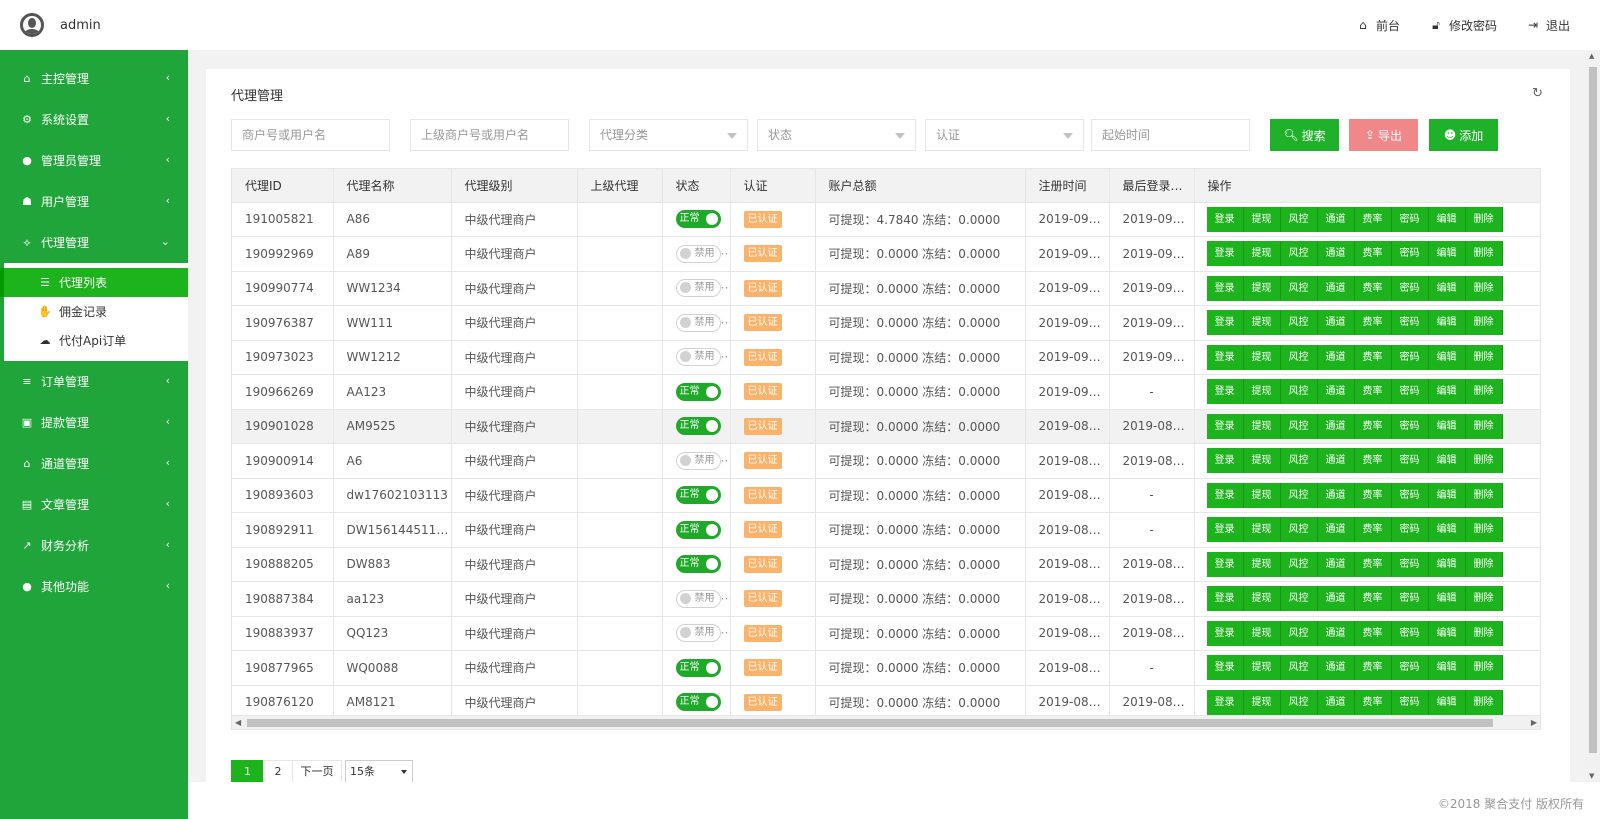 The width and height of the screenshot is (1600, 819). Describe the element at coordinates (1591, 56) in the screenshot. I see `scroll-up-icon: ▲` at that location.